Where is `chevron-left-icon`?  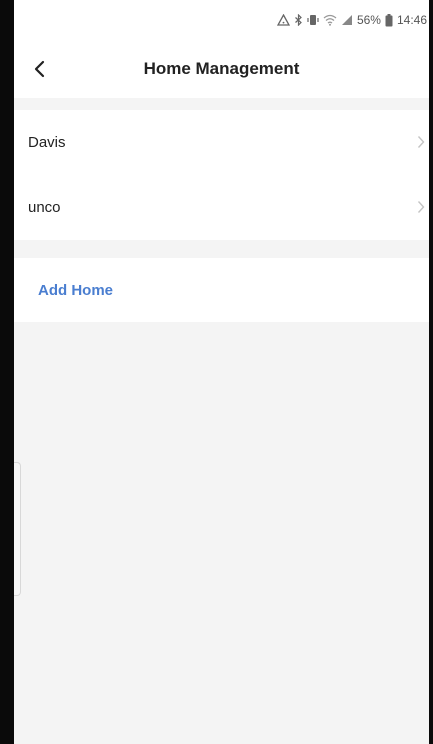 chevron-left-icon is located at coordinates (39, 69).